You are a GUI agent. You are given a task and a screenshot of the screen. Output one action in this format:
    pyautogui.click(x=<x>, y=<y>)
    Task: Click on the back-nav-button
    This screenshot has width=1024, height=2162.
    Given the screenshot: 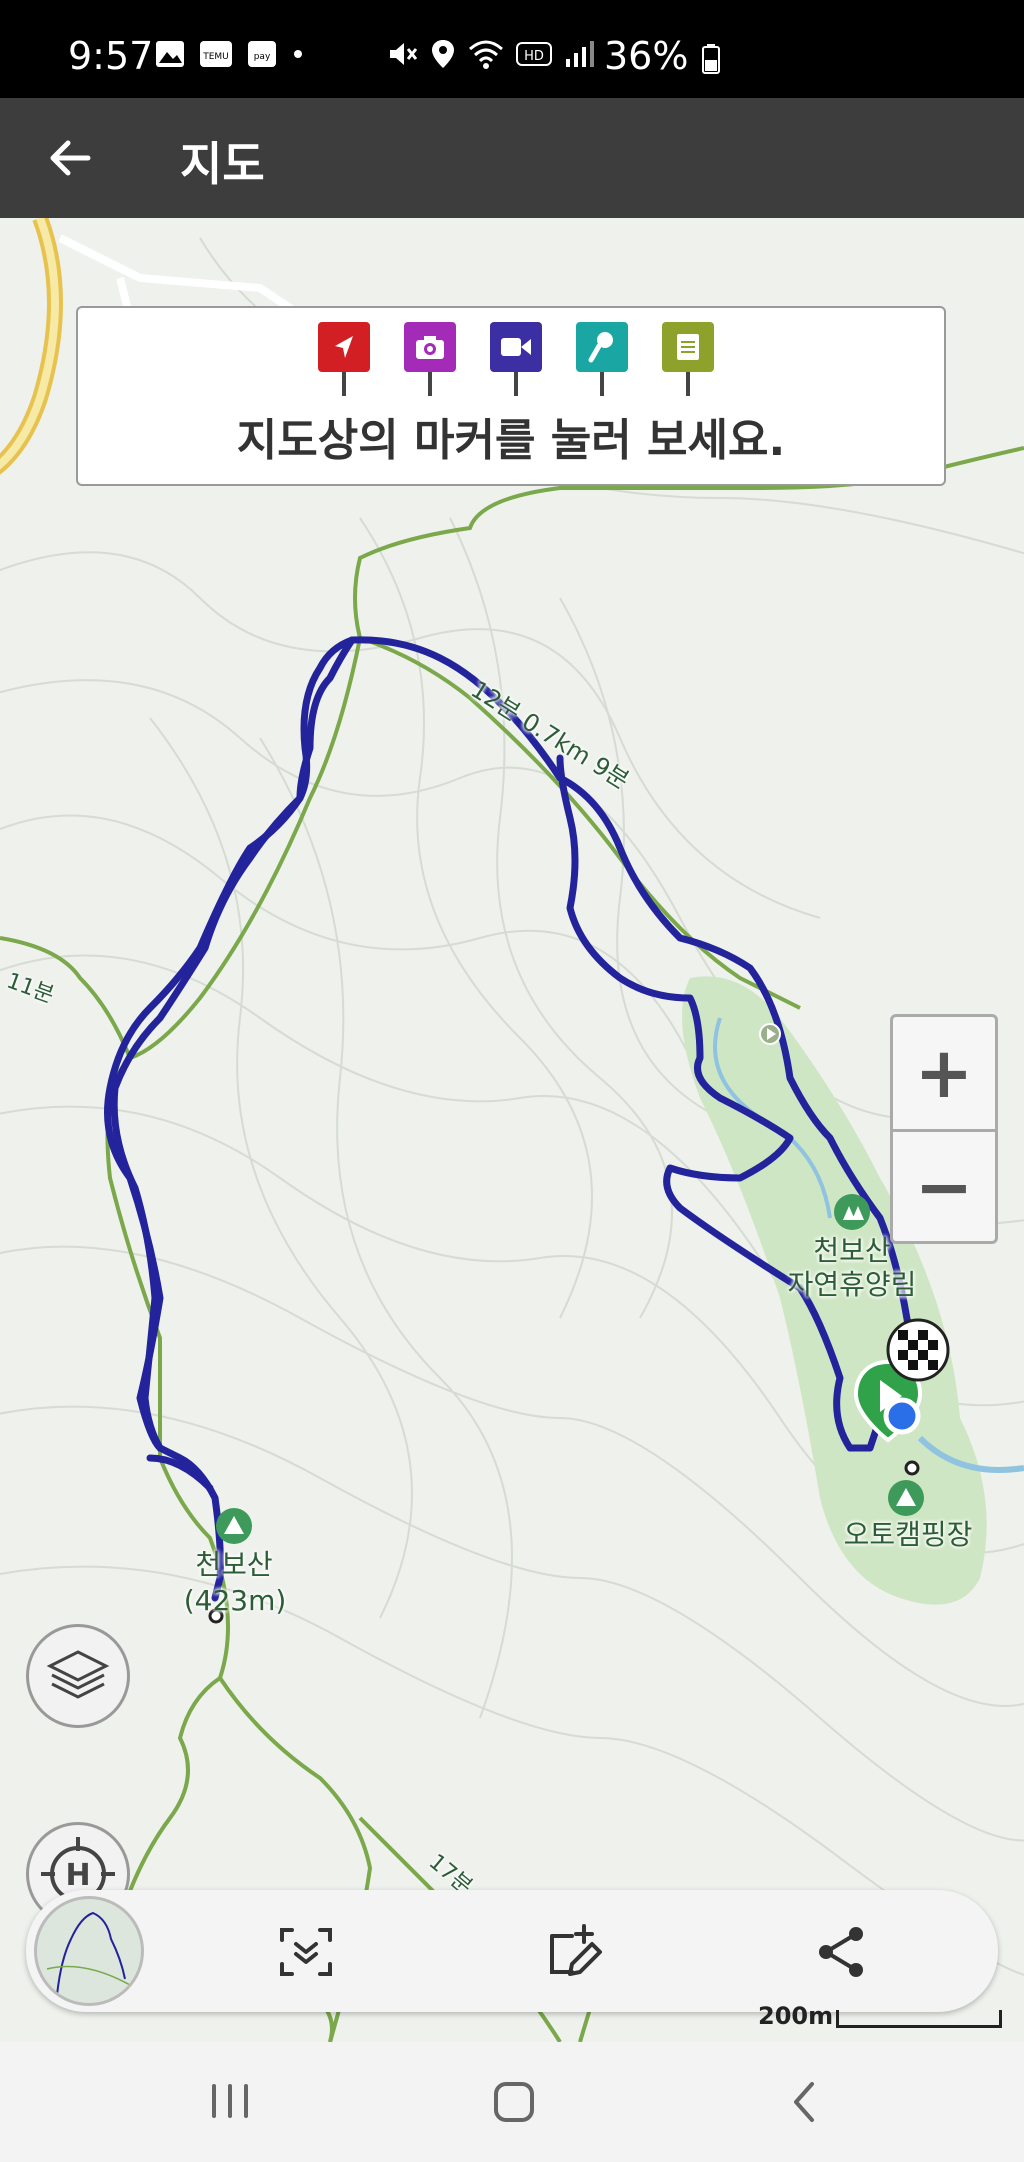 What is the action you would take?
    pyautogui.click(x=804, y=2102)
    